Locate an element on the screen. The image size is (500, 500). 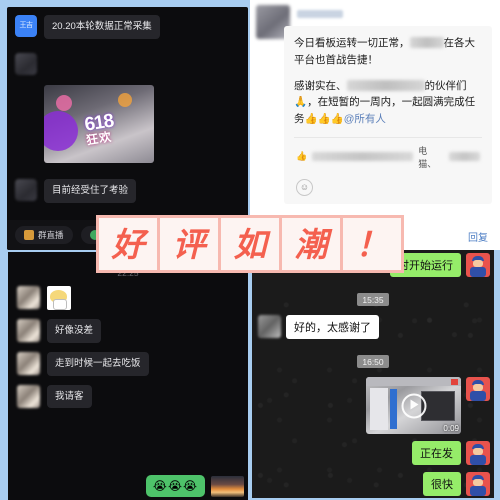
message-row: 0:09 is located at coordinates (373, 409).